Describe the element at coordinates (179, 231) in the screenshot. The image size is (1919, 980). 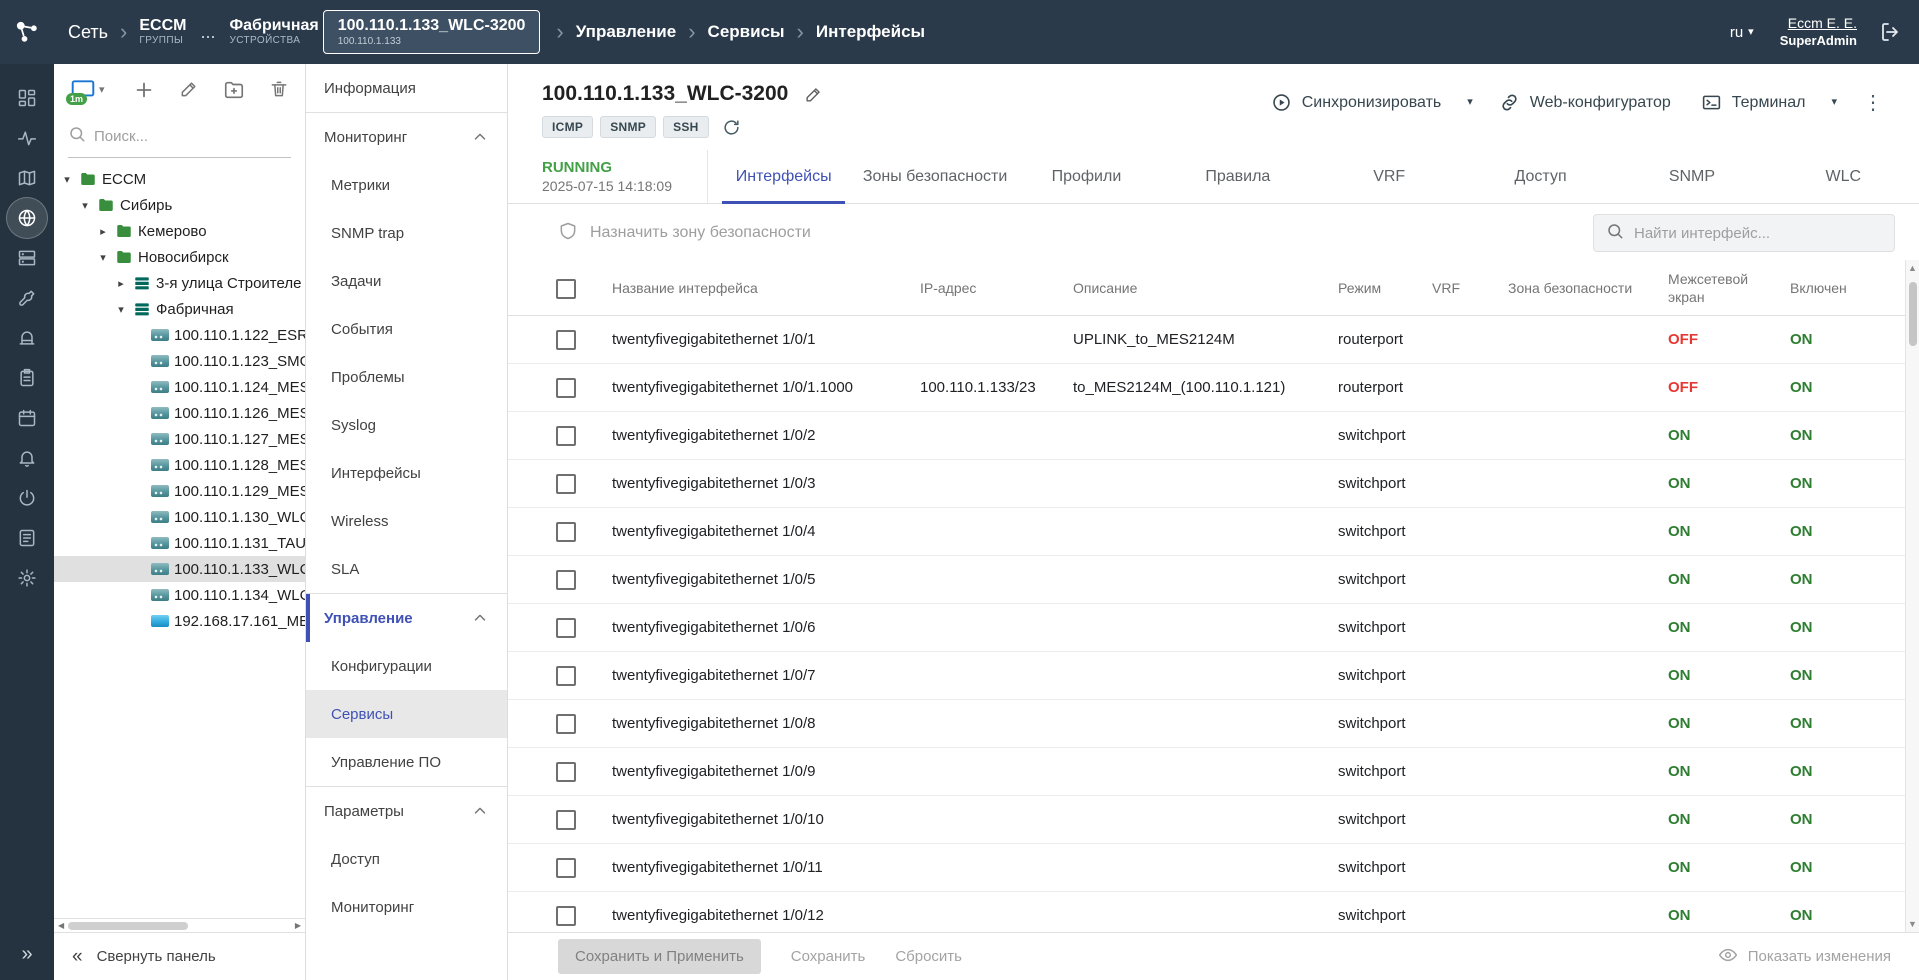
I see `tree-item: ▸ Кемерово` at that location.